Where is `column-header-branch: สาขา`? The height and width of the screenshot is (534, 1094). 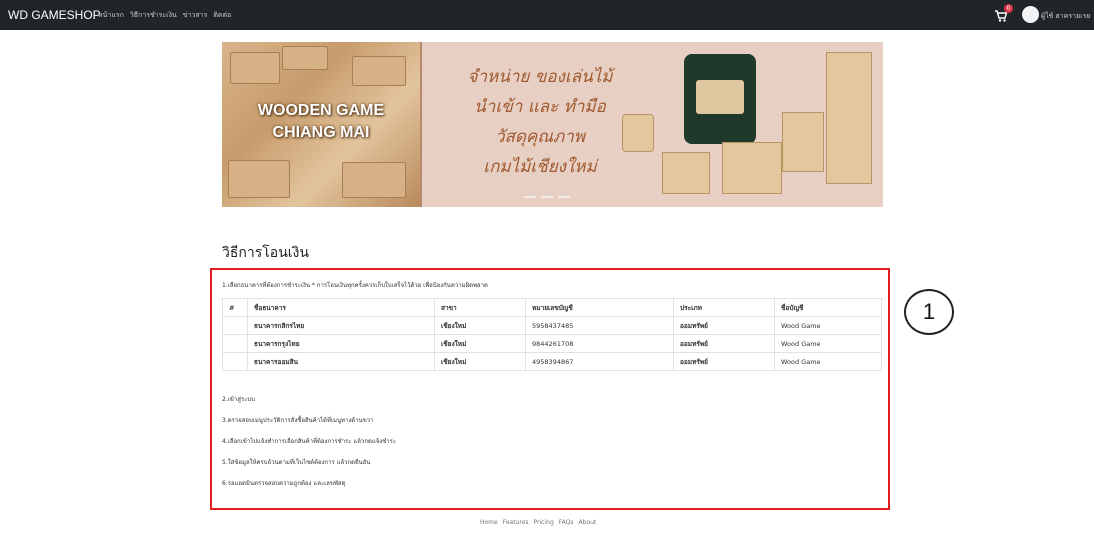 column-header-branch: สาขา is located at coordinates (480, 307).